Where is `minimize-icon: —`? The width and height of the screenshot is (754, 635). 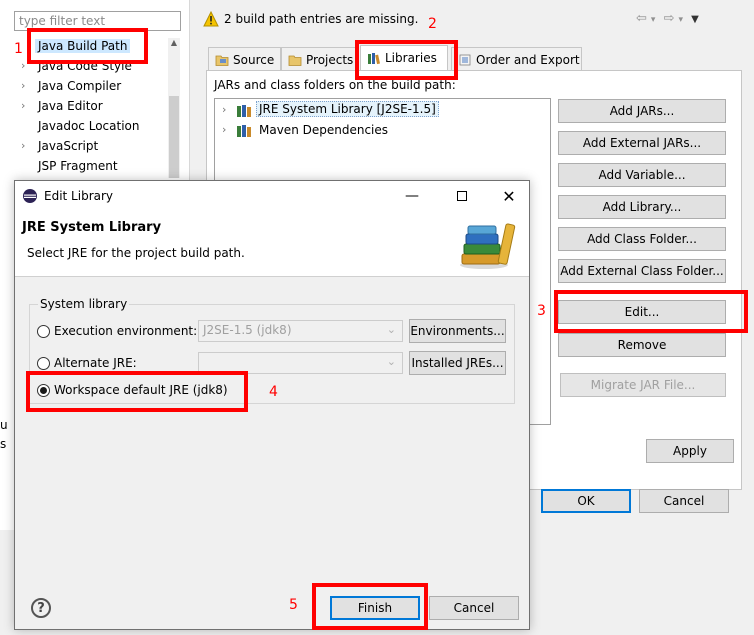
minimize-icon: — is located at coordinates (412, 196).